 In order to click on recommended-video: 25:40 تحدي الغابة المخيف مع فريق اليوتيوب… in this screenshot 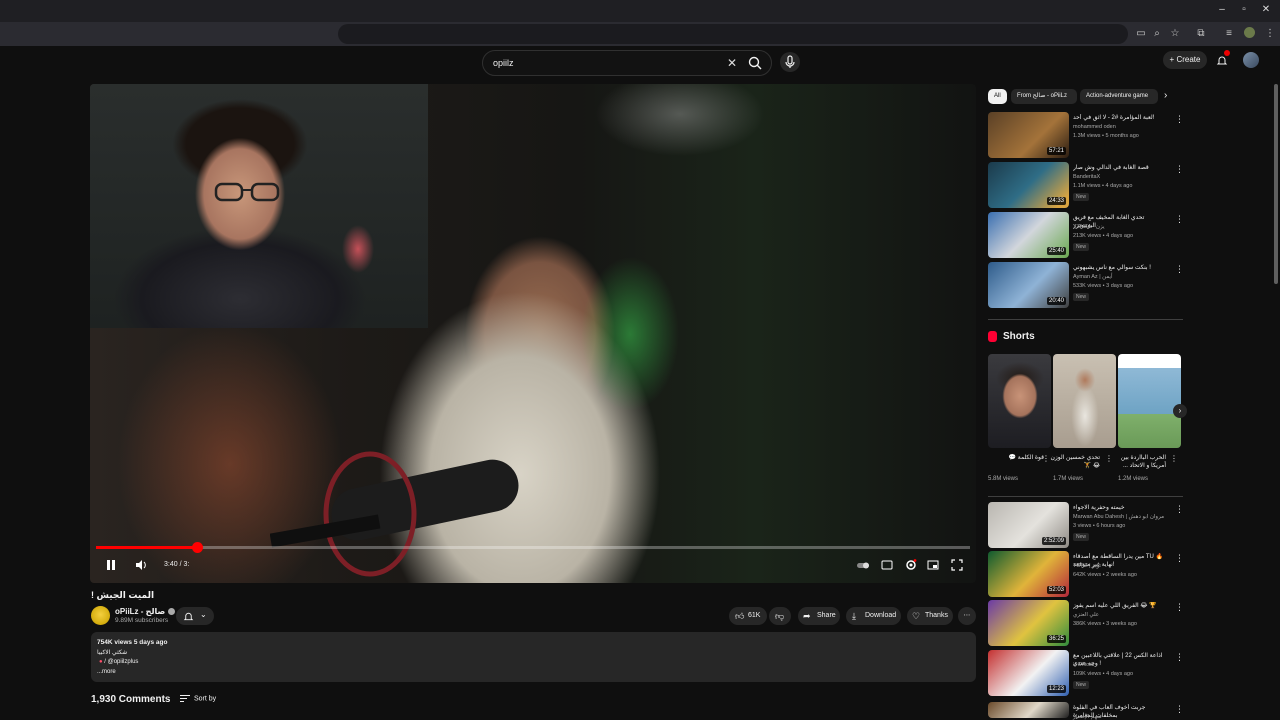, I will do `click(1086, 235)`.